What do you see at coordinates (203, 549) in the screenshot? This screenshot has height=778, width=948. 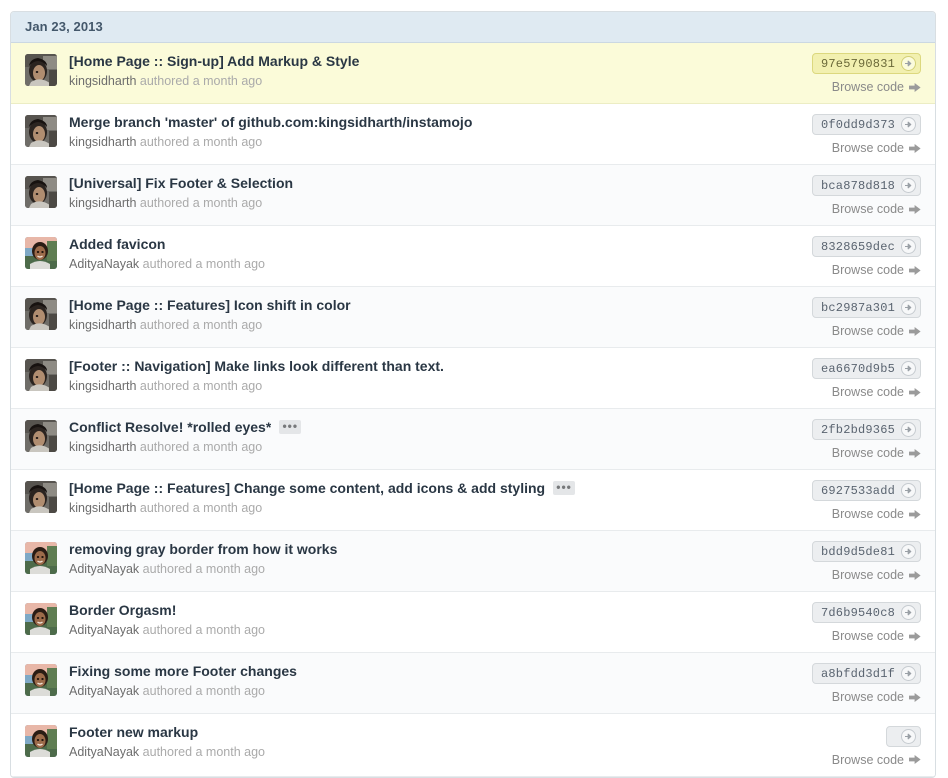 I see `commit-title: removing gray border from how it works` at bounding box center [203, 549].